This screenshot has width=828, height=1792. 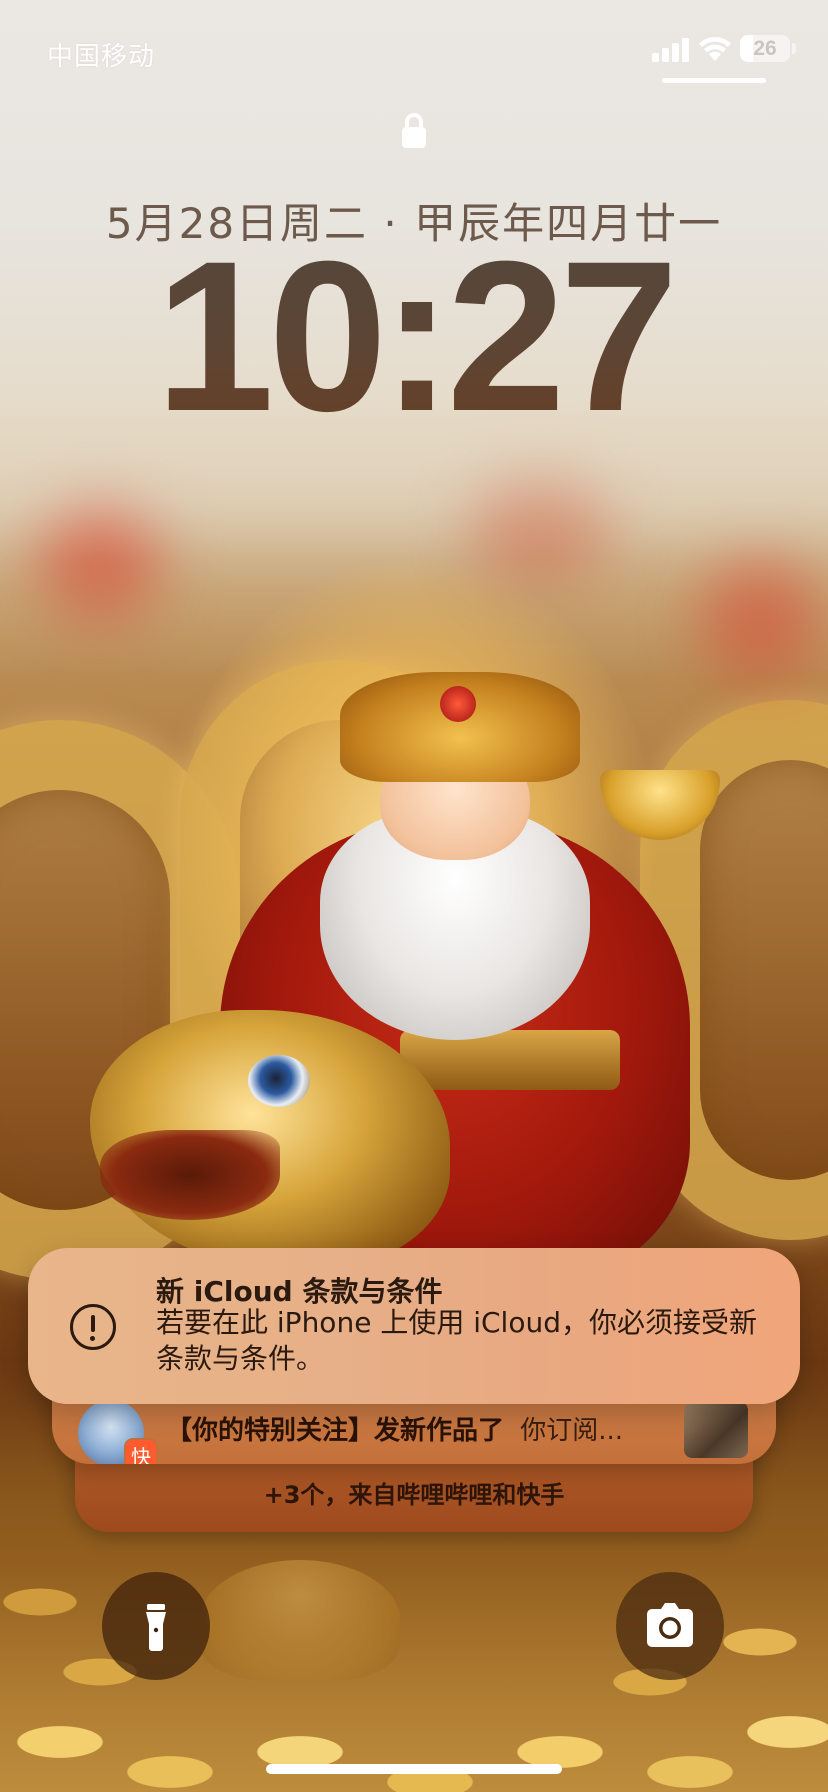 What do you see at coordinates (141, 1451) in the screenshot?
I see `kuaishou-app-icon: 快` at bounding box center [141, 1451].